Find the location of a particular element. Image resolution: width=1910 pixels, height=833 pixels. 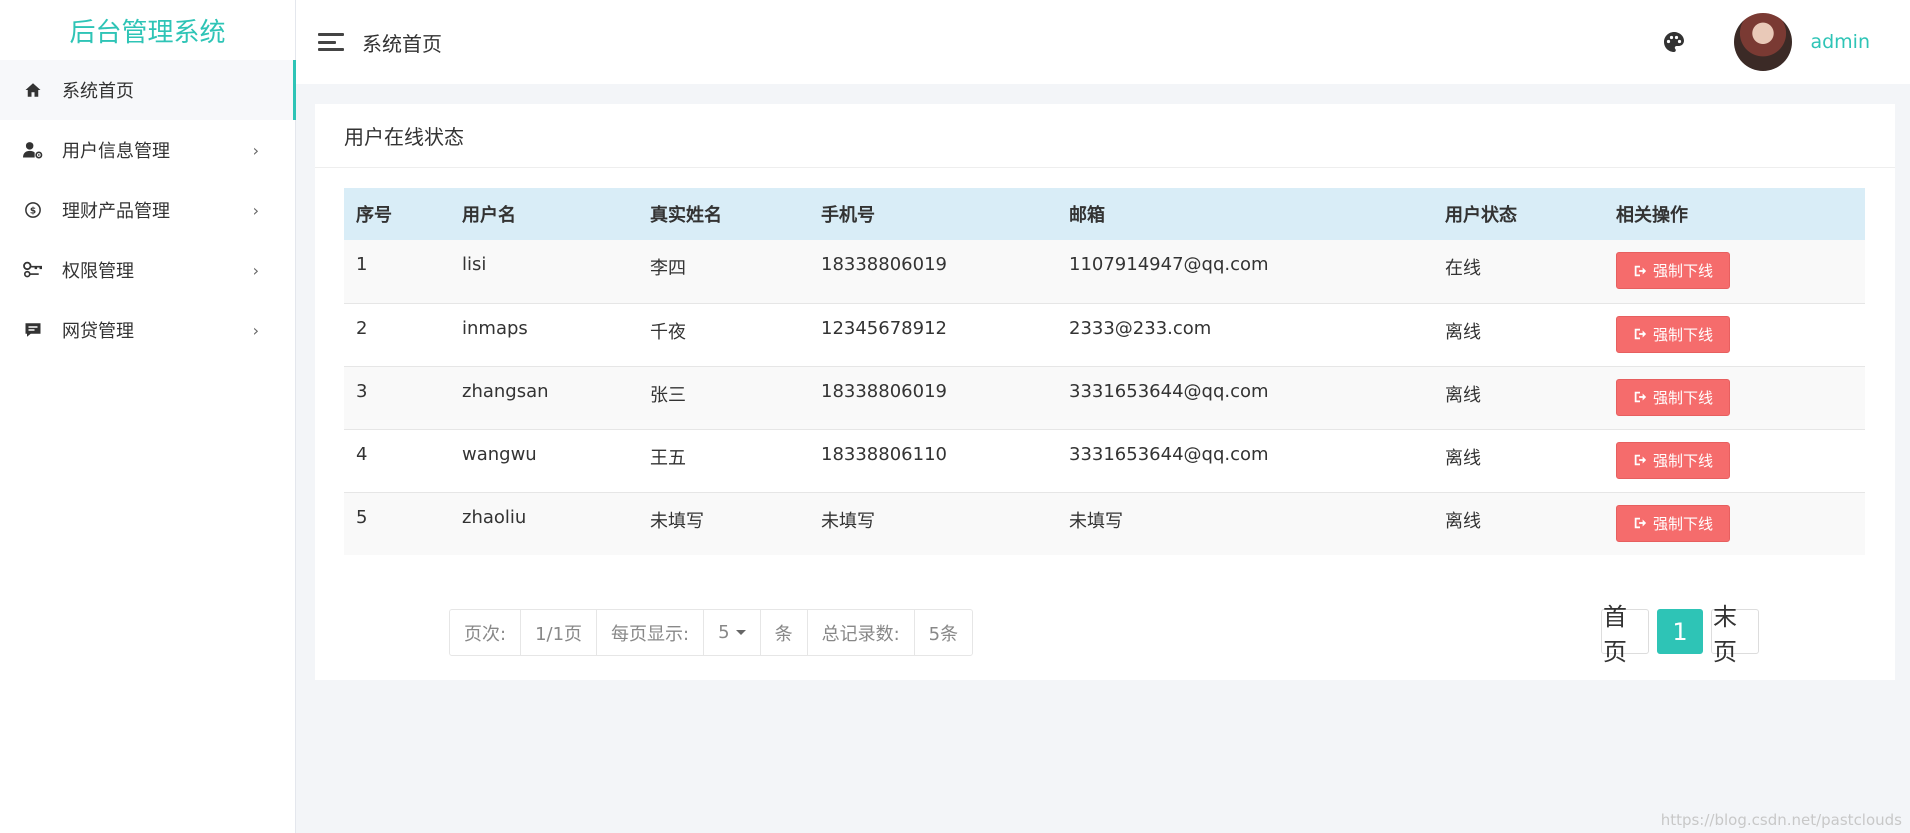

cell-no: 4 is located at coordinates (362, 454).